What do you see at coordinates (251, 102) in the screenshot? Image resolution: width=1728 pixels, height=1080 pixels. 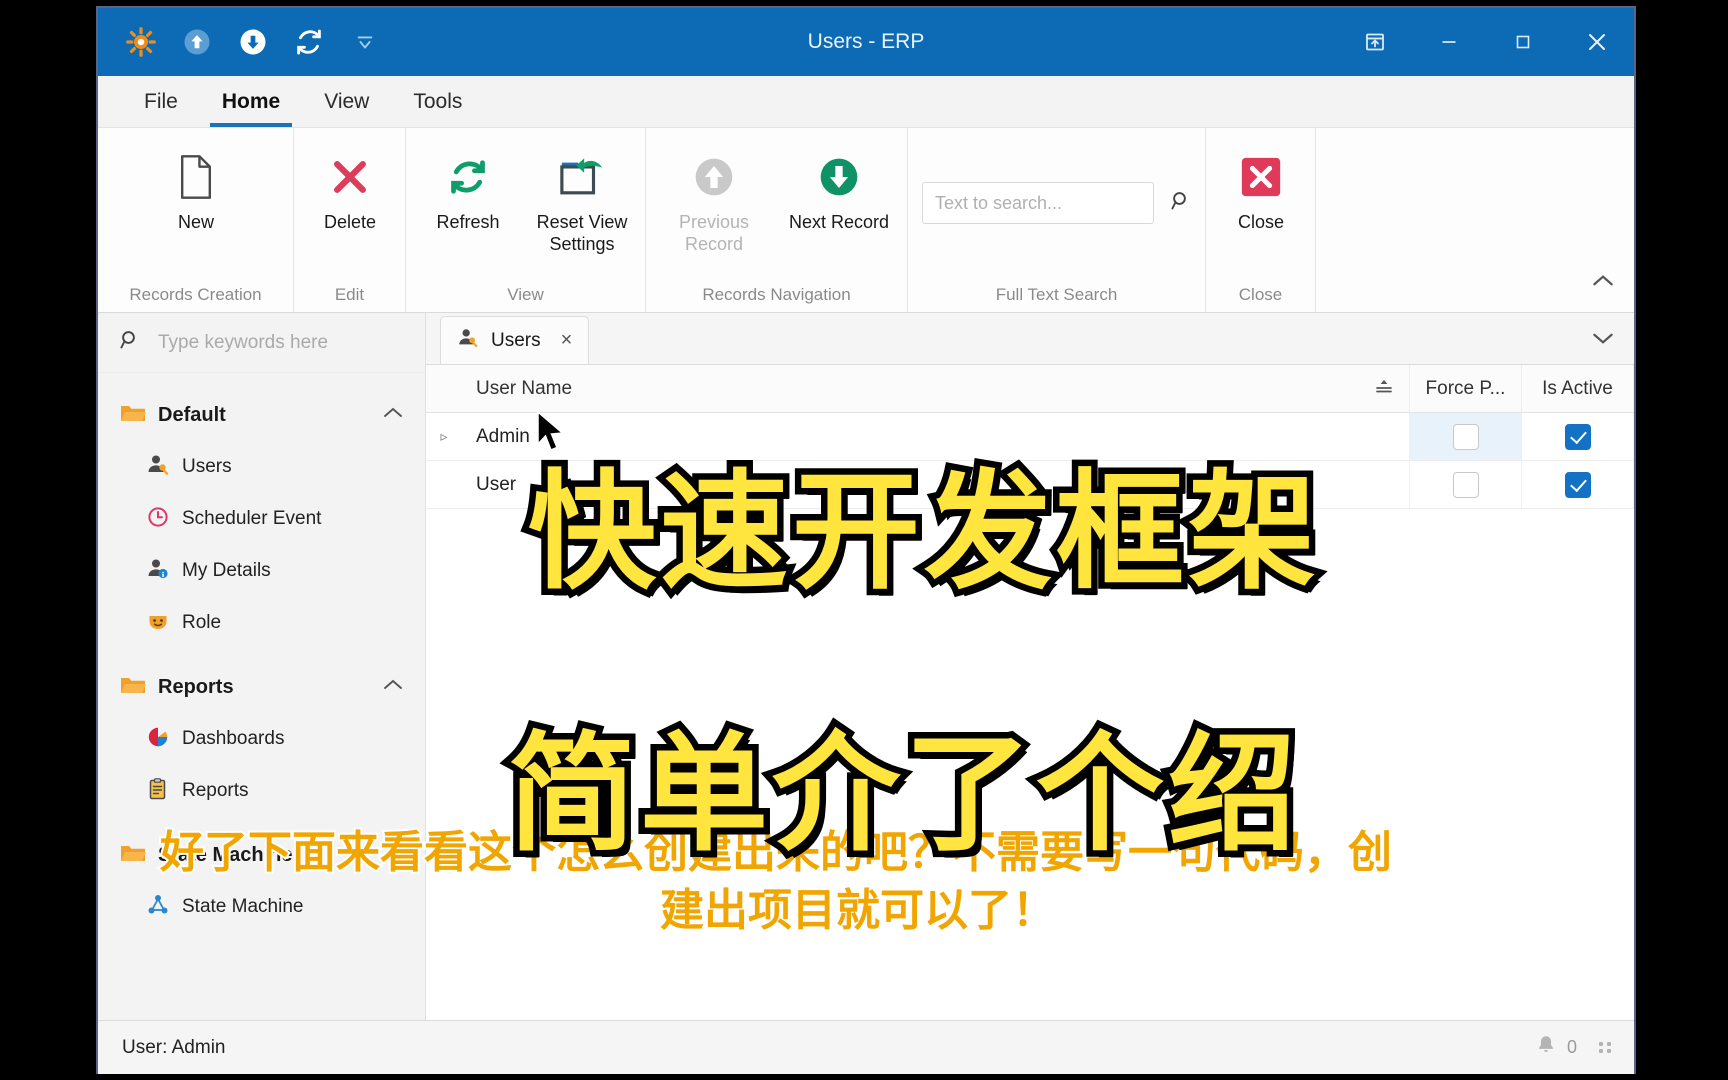 I see `ribbon-tab-home: Home` at bounding box center [251, 102].